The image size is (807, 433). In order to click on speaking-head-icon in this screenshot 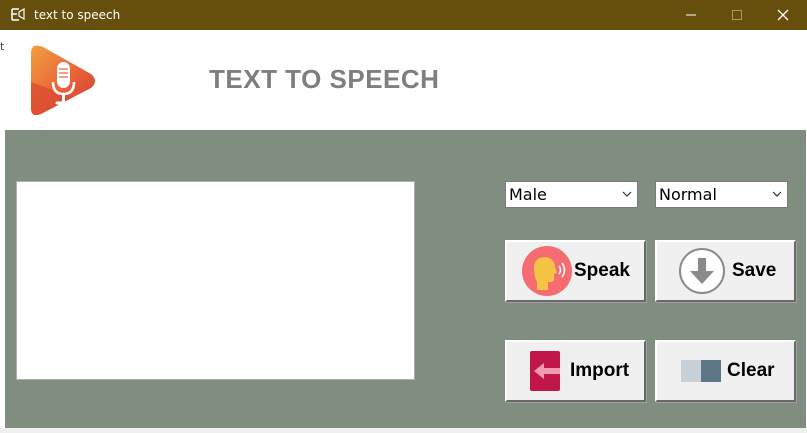, I will do `click(547, 271)`.